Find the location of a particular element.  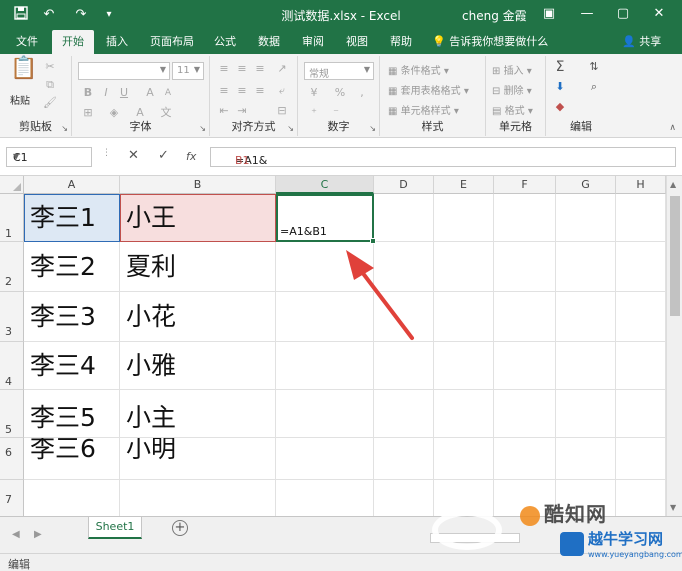

scrollbar-thumb is located at coordinates (675, 256).